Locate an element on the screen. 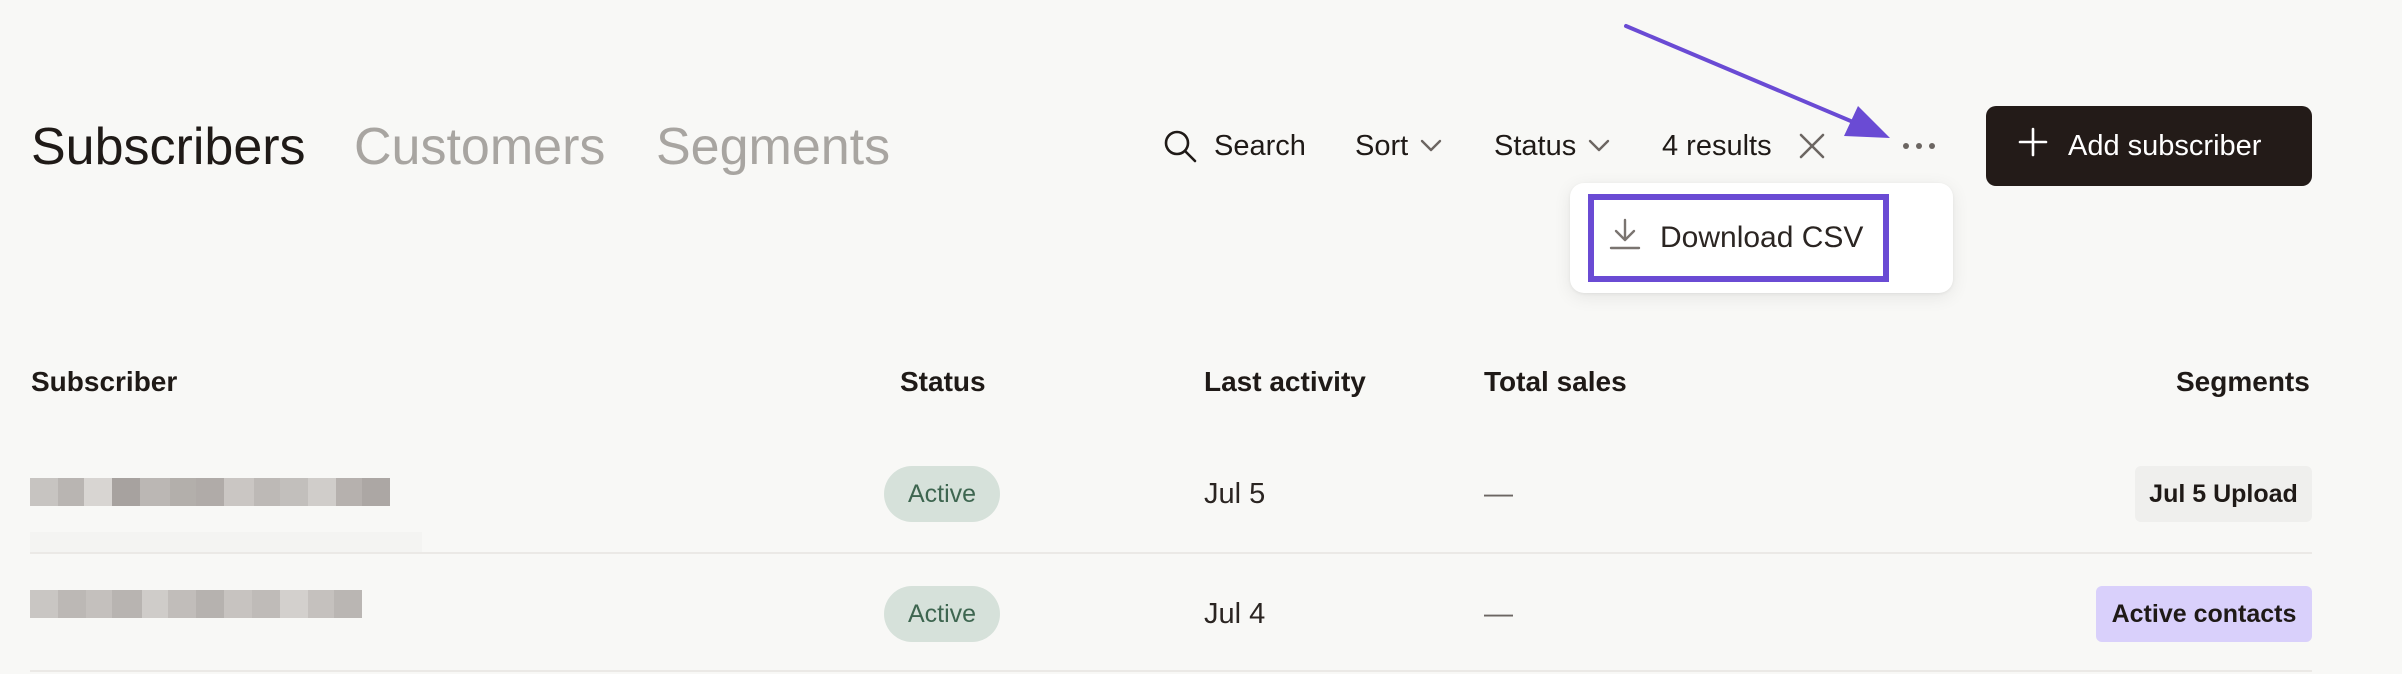 The image size is (2402, 674). more-horizontal-icon is located at coordinates (1919, 146).